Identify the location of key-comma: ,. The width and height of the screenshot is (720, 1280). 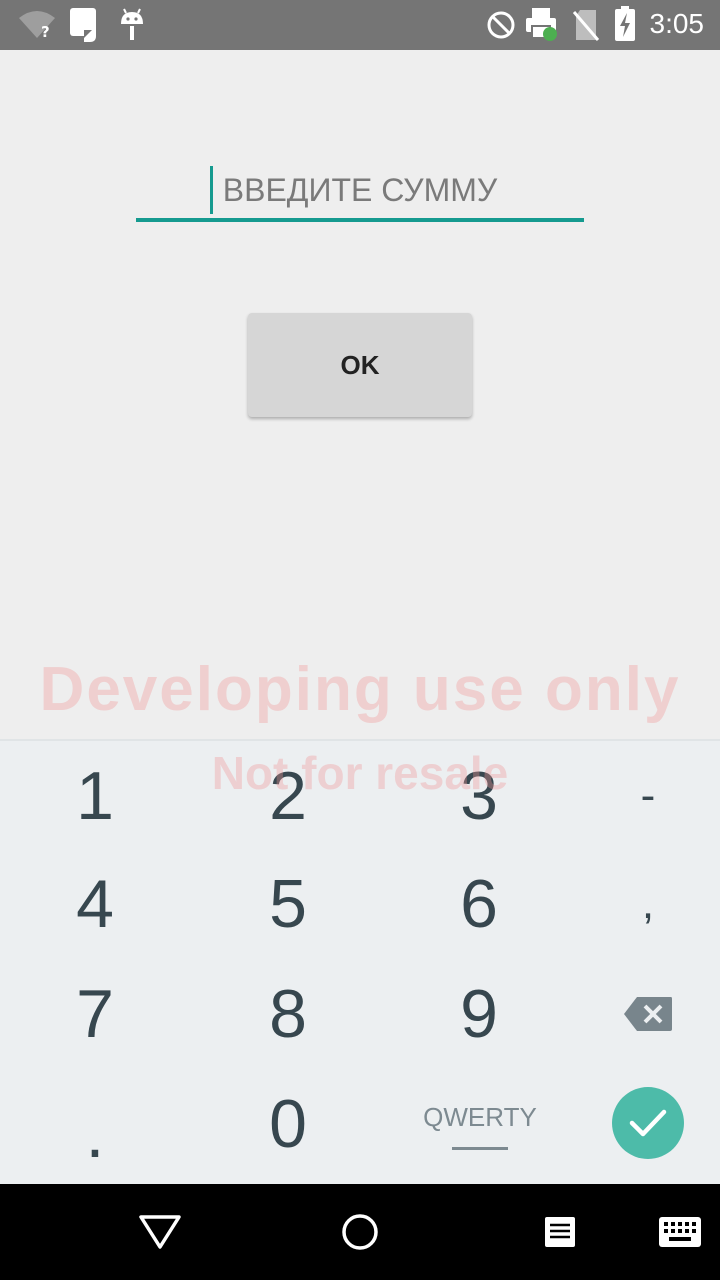
(639, 904).